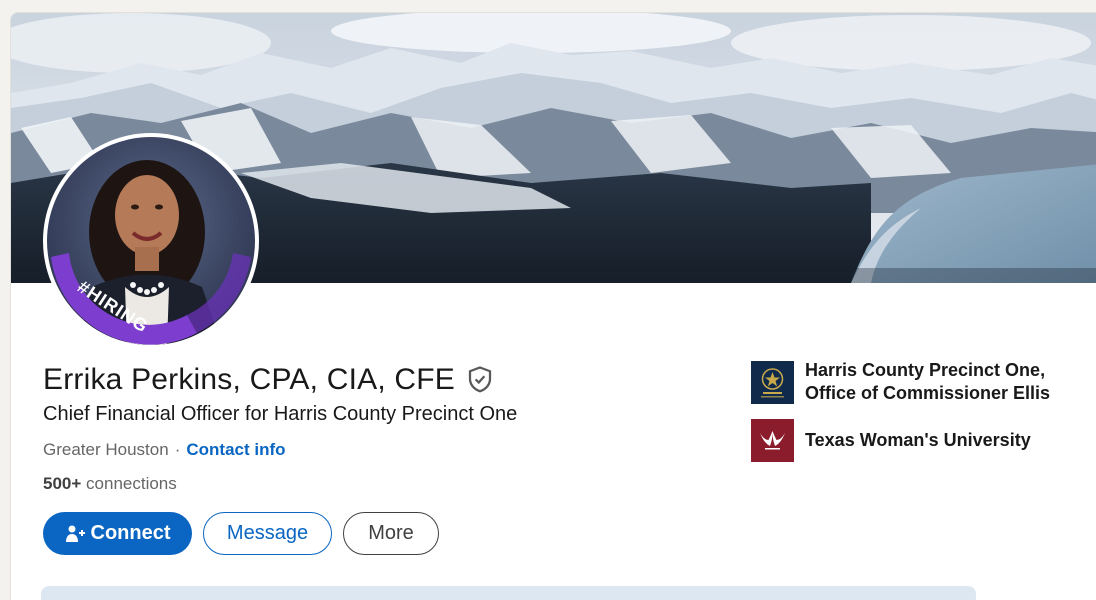 This screenshot has height=600, width=1096. Describe the element at coordinates (772, 440) in the screenshot. I see `twu-logo` at that location.